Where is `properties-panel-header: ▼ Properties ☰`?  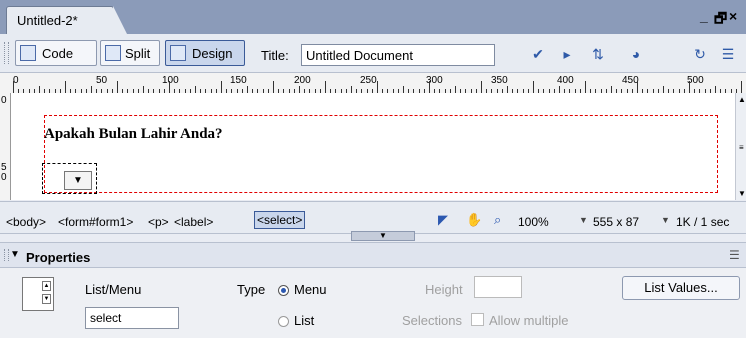 properties-panel-header: ▼ Properties ☰ is located at coordinates (373, 255).